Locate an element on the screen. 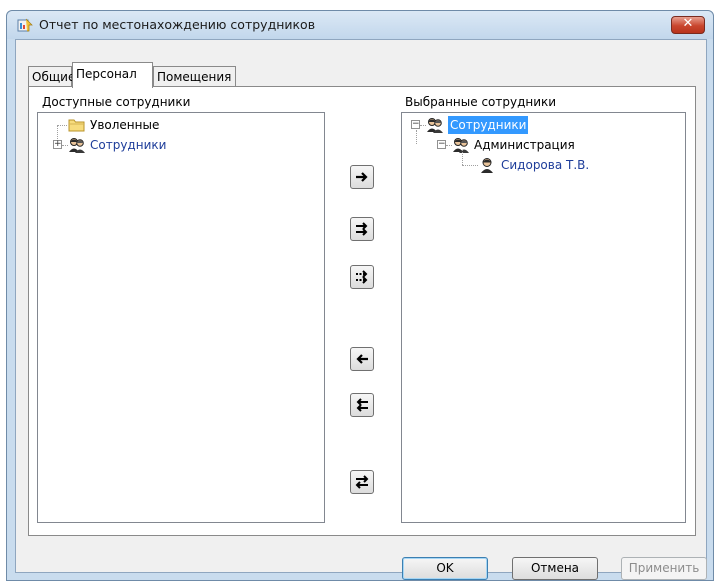 The width and height of the screenshot is (716, 583). folder-icon is located at coordinates (76, 125).